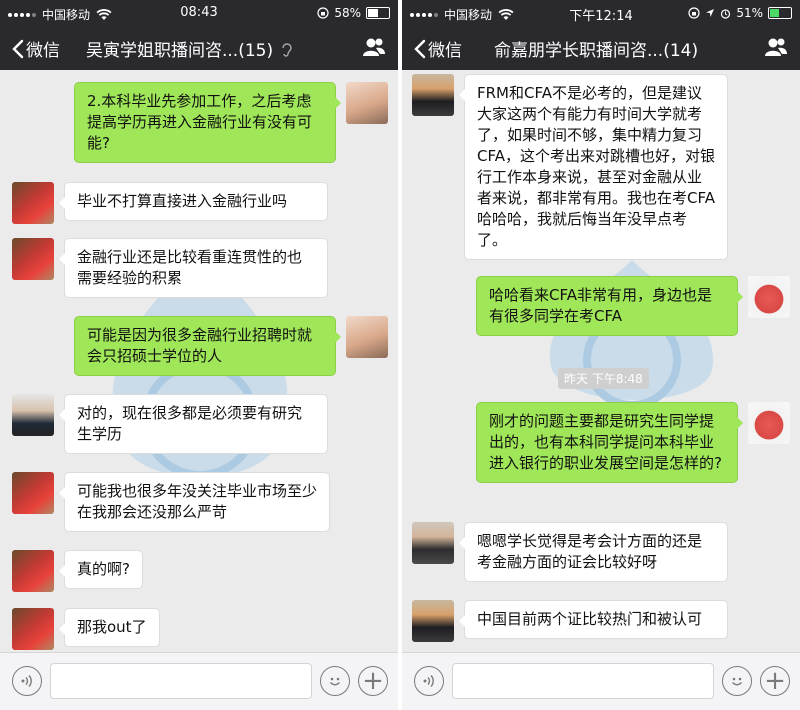 The width and height of the screenshot is (800, 710). I want to click on message-row: 真的啊?, so click(77, 571).